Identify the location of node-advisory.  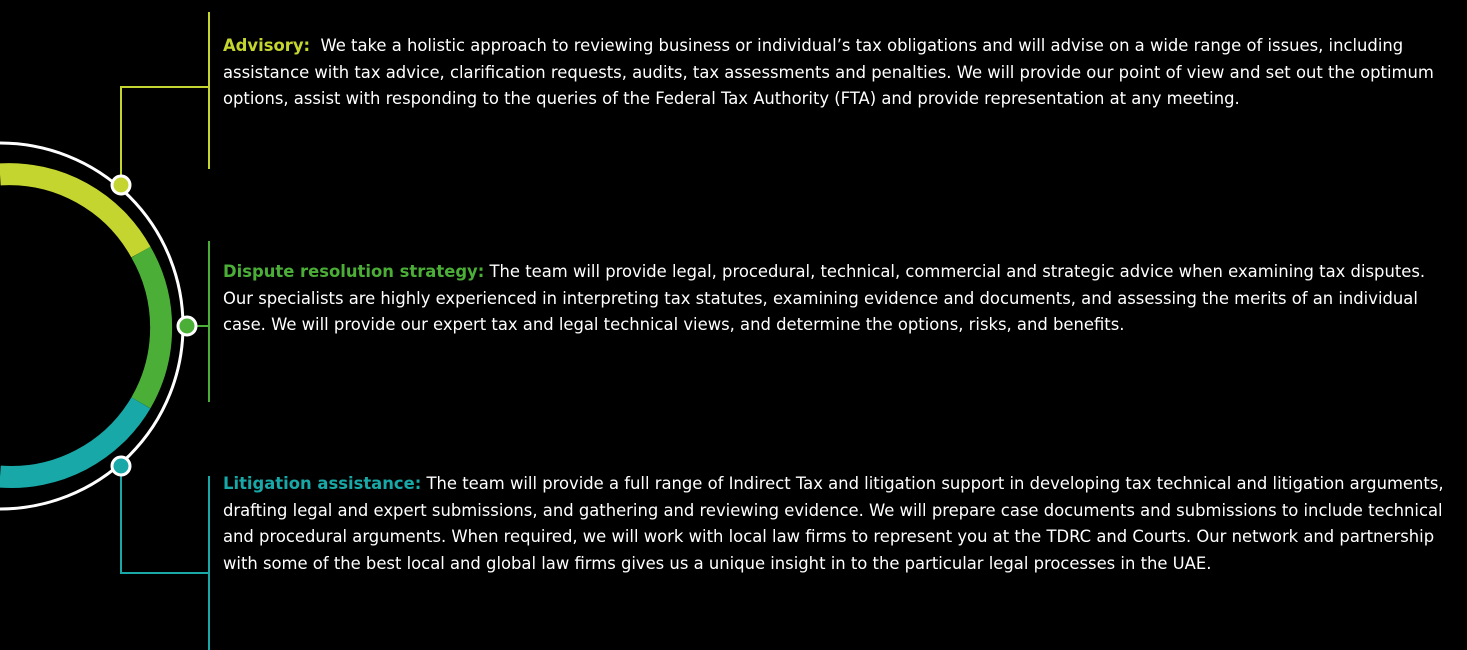
(121, 185).